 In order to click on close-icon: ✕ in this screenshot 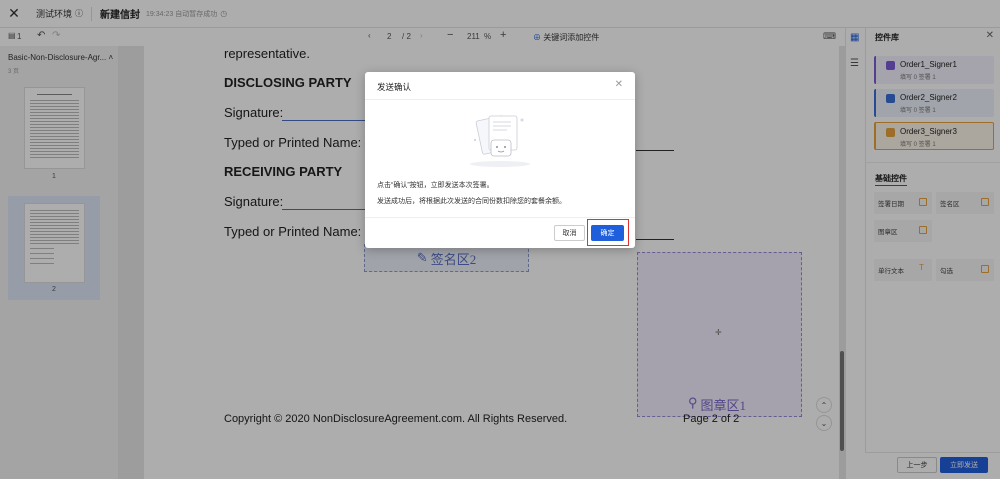, I will do `click(619, 84)`.